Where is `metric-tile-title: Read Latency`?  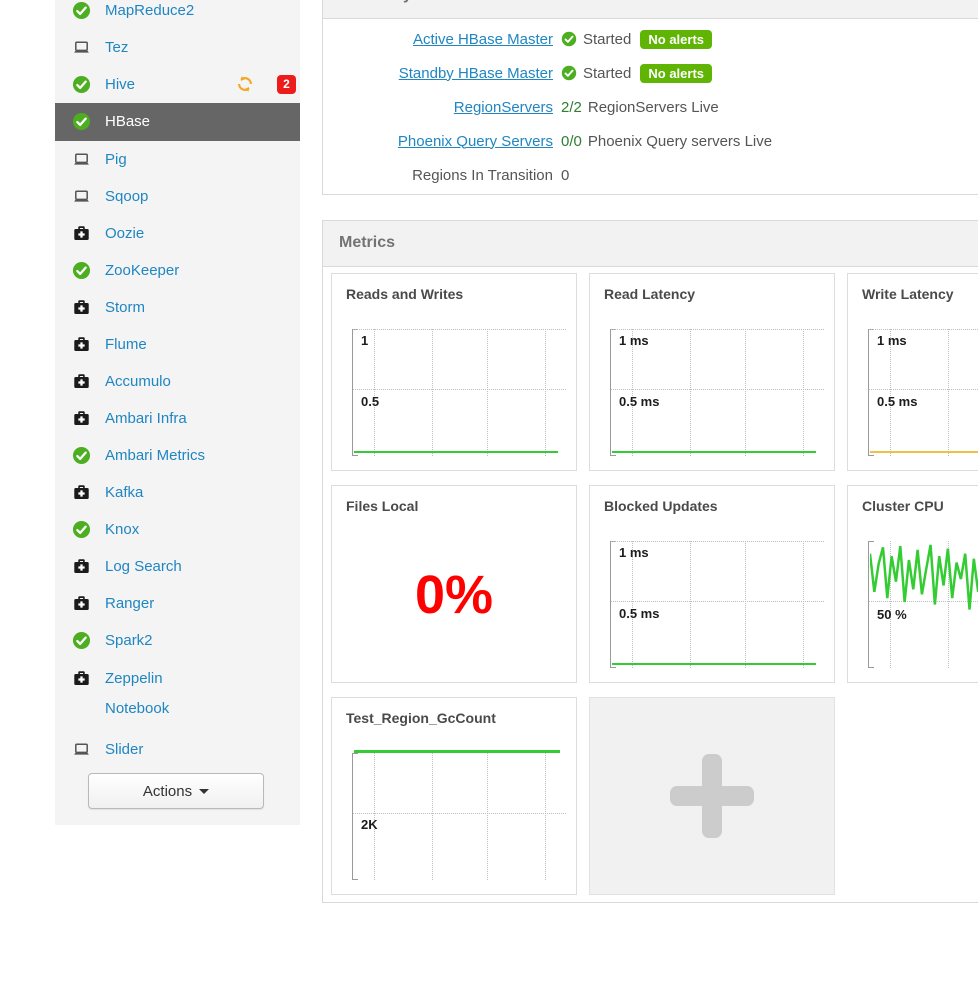 metric-tile-title: Read Latency is located at coordinates (650, 294).